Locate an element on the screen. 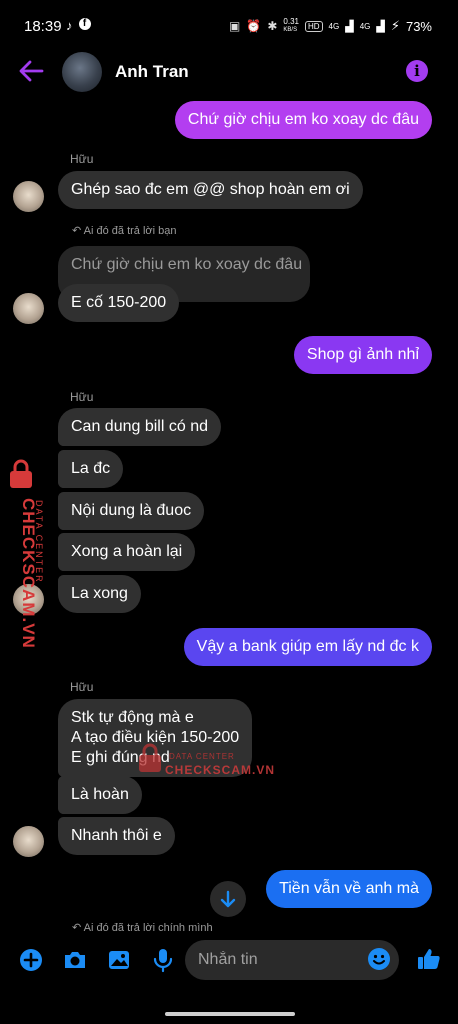 This screenshot has width=458, height=1024. incoming-message: Nhanh thôi e is located at coordinates (116, 836).